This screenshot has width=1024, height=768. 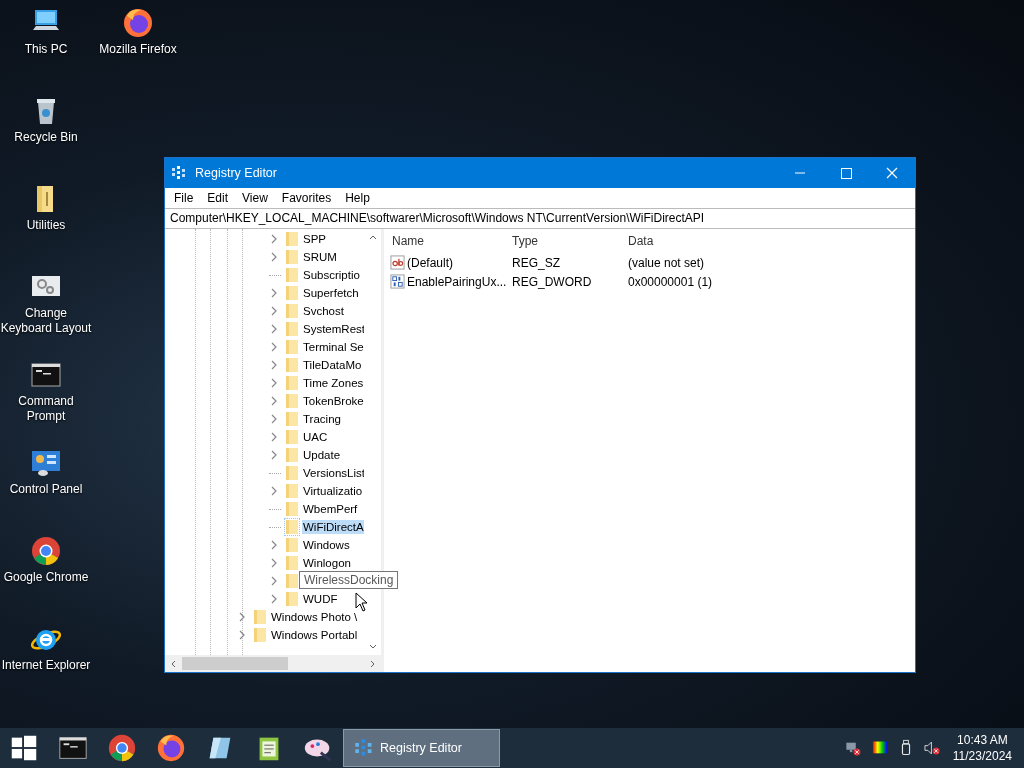 I want to click on tree-item: Time Zones, so click(x=333, y=383).